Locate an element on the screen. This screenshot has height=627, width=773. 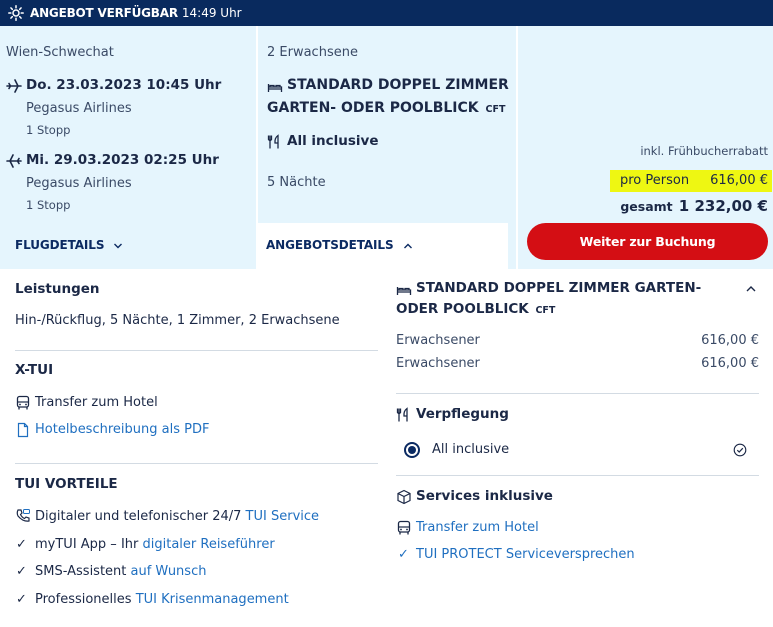
collapse-chevron-up-icon is located at coordinates (751, 289).